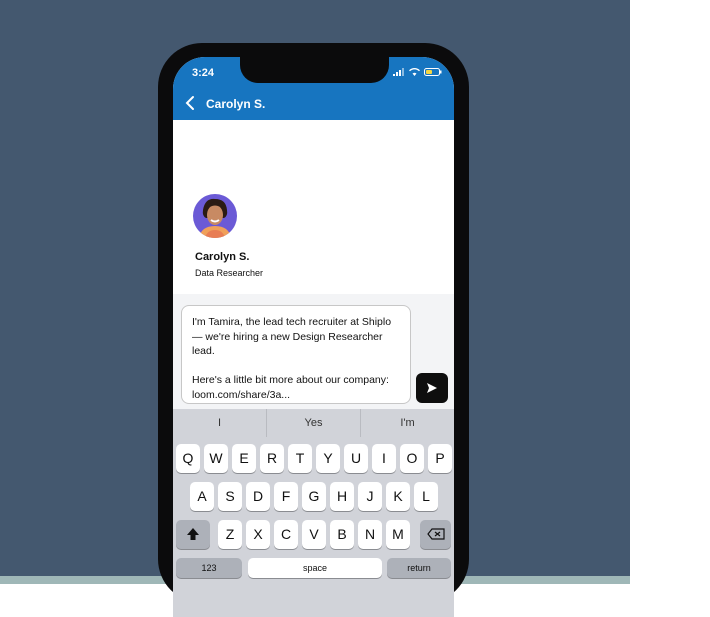 This screenshot has height=617, width=710. I want to click on key-j: J, so click(370, 496).